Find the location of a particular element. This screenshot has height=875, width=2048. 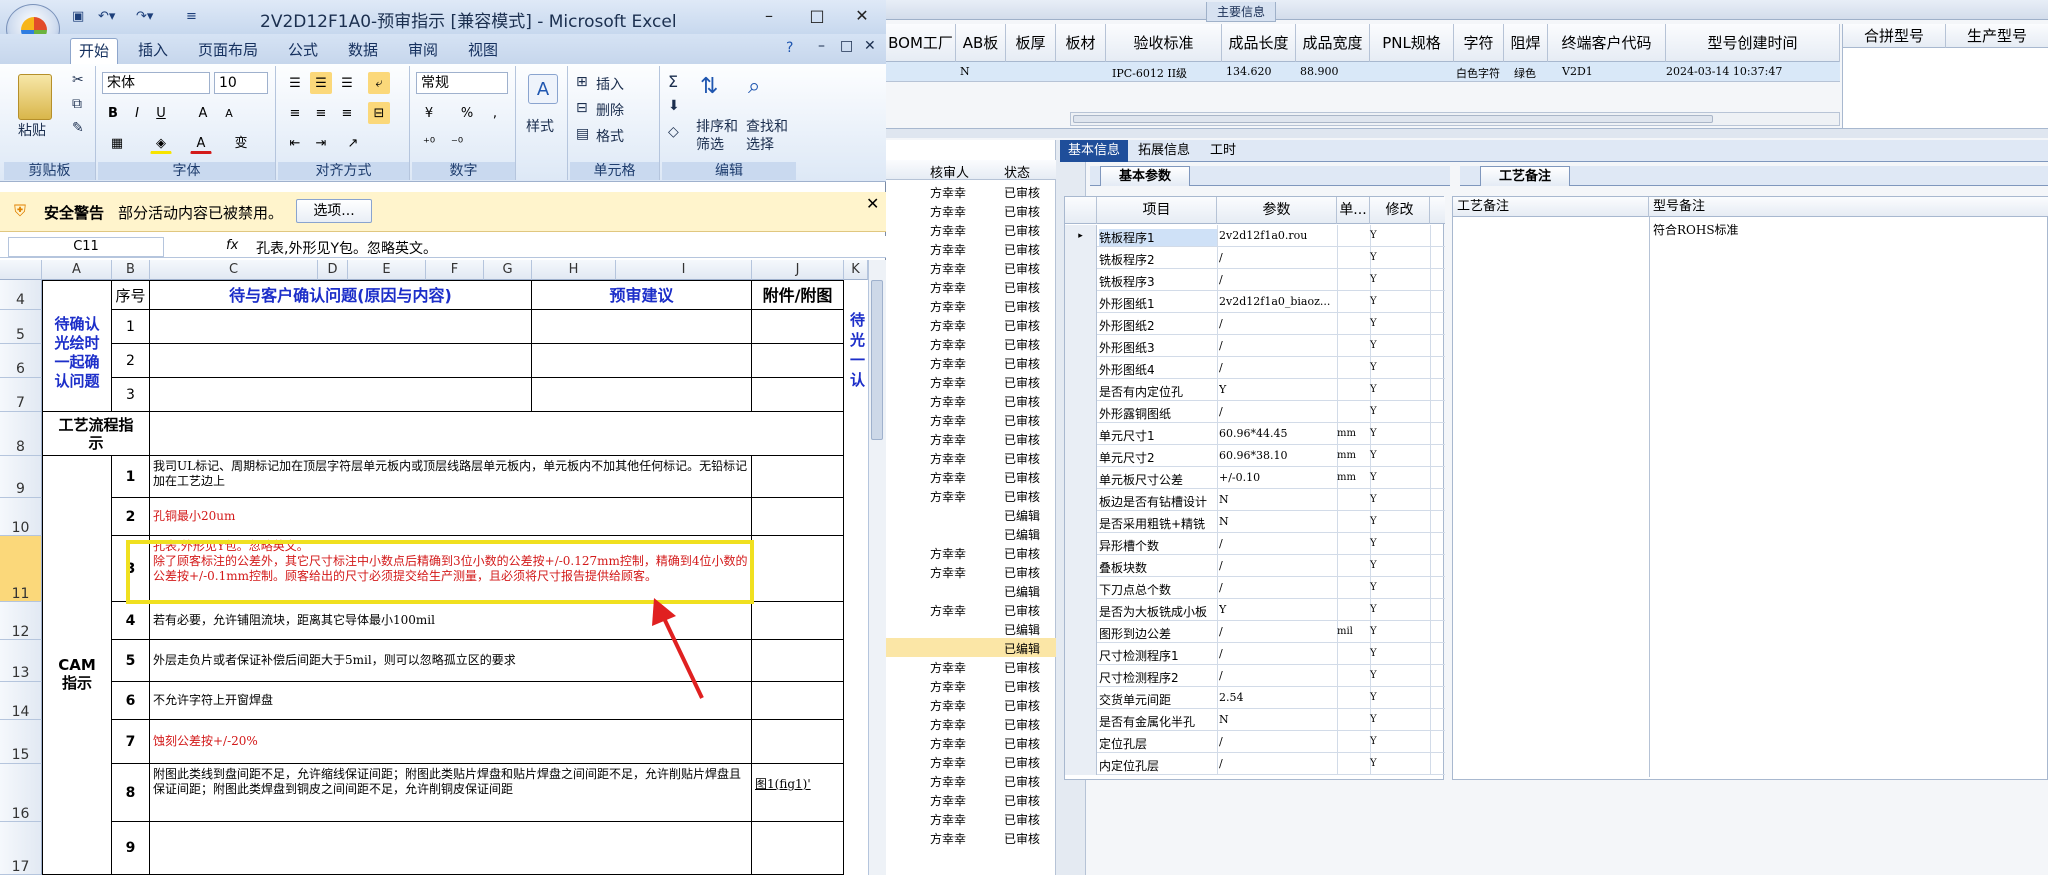

tab-extended-info: 拓展信息 is located at coordinates (1164, 151).